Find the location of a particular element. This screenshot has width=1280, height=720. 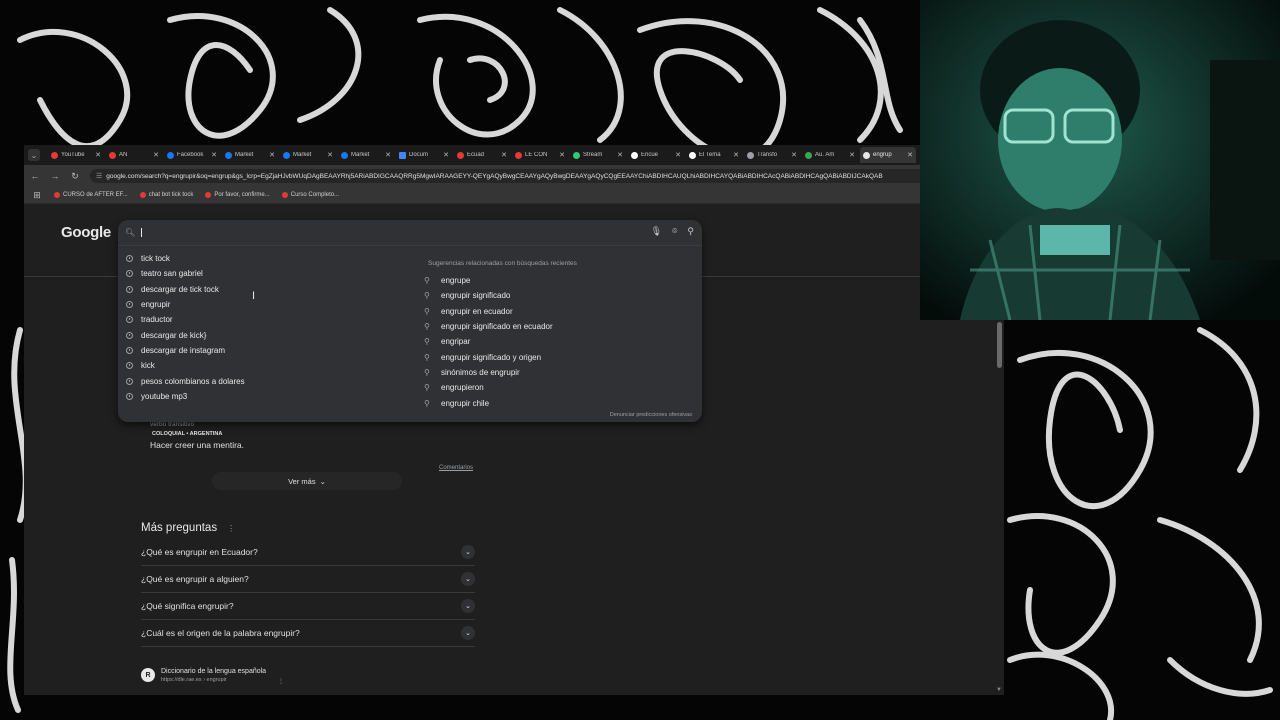

related-suggestion-item: ⚲ engrupir significado y origen is located at coordinates (559, 356).